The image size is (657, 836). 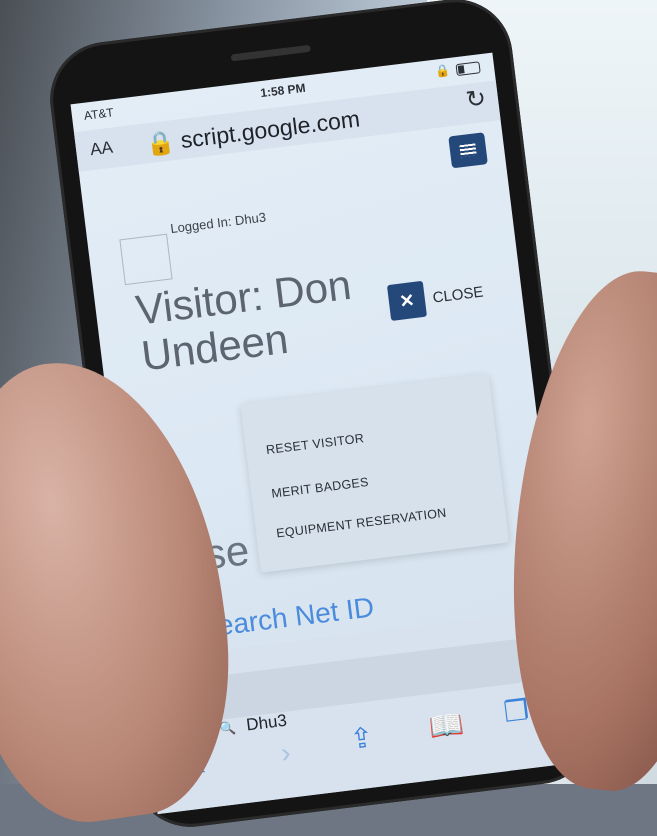 I want to click on forward-icon: ›, so click(x=285, y=753).